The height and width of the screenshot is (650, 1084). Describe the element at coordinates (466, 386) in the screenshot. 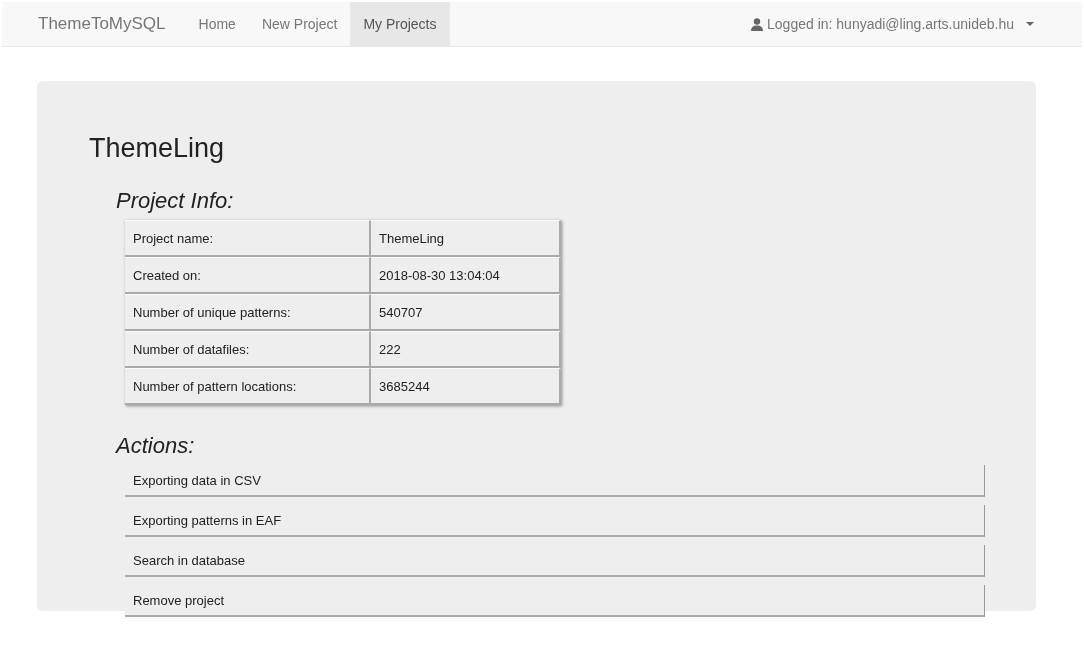

I see `table-cell: 3685244` at that location.